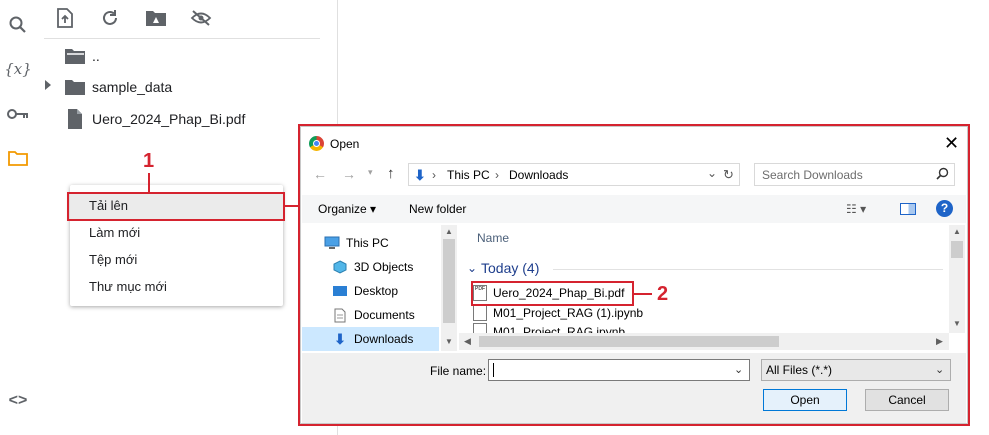 Image resolution: width=989 pixels, height=435 pixels. What do you see at coordinates (493, 238) in the screenshot?
I see `column-header-name: Name` at bounding box center [493, 238].